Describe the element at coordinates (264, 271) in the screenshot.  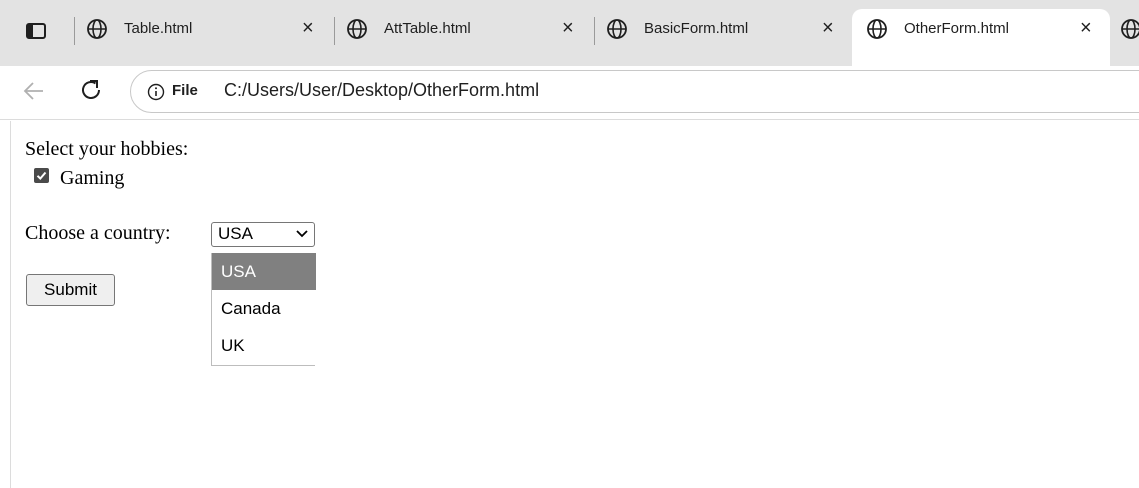
I see `option-usa: USA` at that location.